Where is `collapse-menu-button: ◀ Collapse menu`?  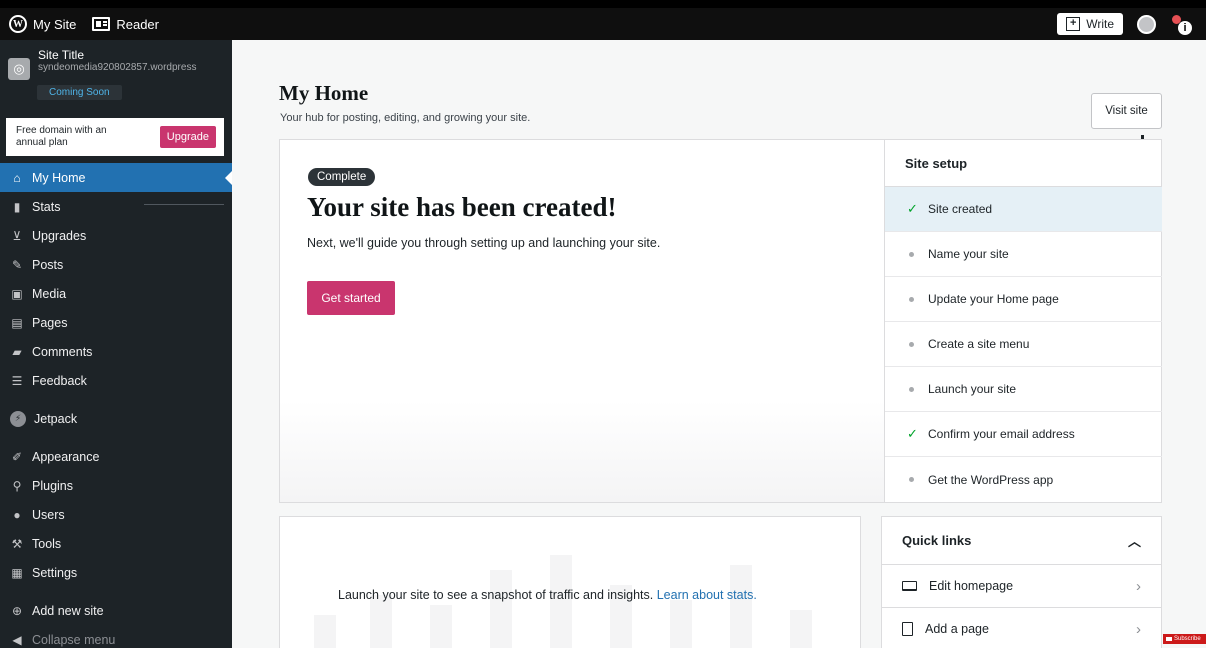 collapse-menu-button: ◀ Collapse menu is located at coordinates (116, 636).